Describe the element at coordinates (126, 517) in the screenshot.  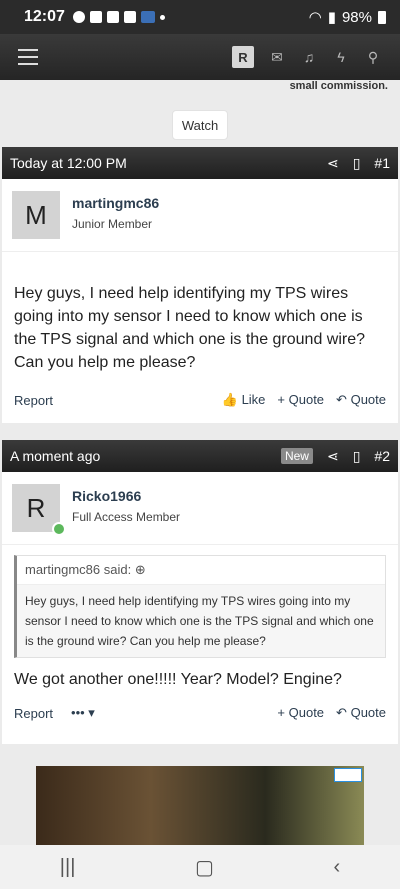
I see `author-title: Full Access Member` at that location.